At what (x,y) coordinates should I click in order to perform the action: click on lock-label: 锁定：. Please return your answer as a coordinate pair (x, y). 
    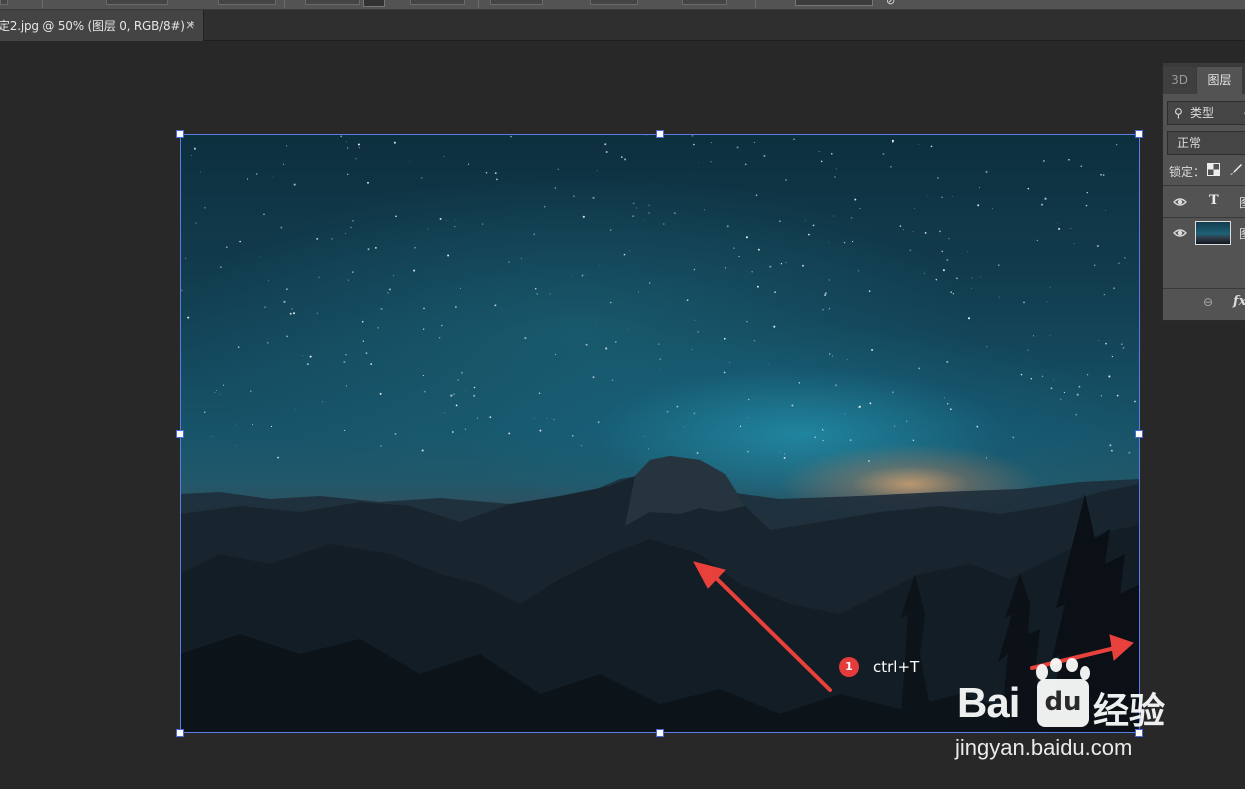
    Looking at the image, I should click on (1187, 172).